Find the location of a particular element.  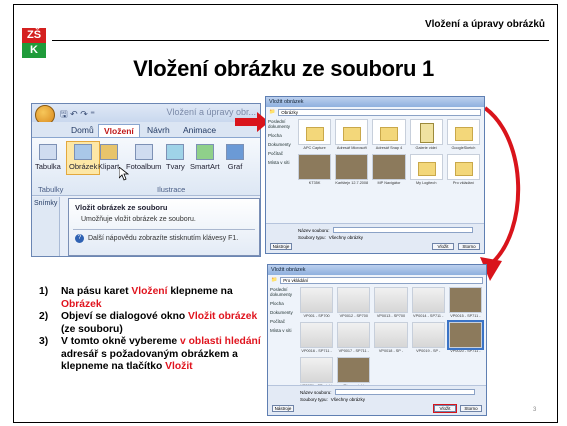

page-number: 3 is located at coordinates (535, 410).